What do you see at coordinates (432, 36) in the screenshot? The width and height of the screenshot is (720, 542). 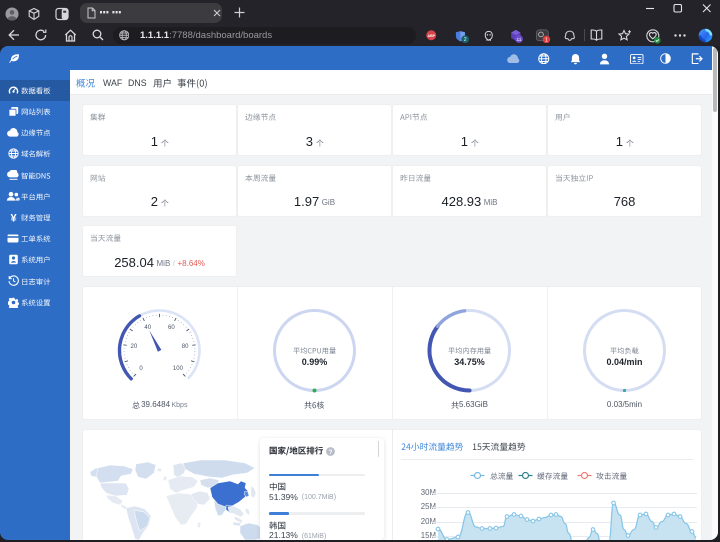 I see `svg-text: ABP` at bounding box center [432, 36].